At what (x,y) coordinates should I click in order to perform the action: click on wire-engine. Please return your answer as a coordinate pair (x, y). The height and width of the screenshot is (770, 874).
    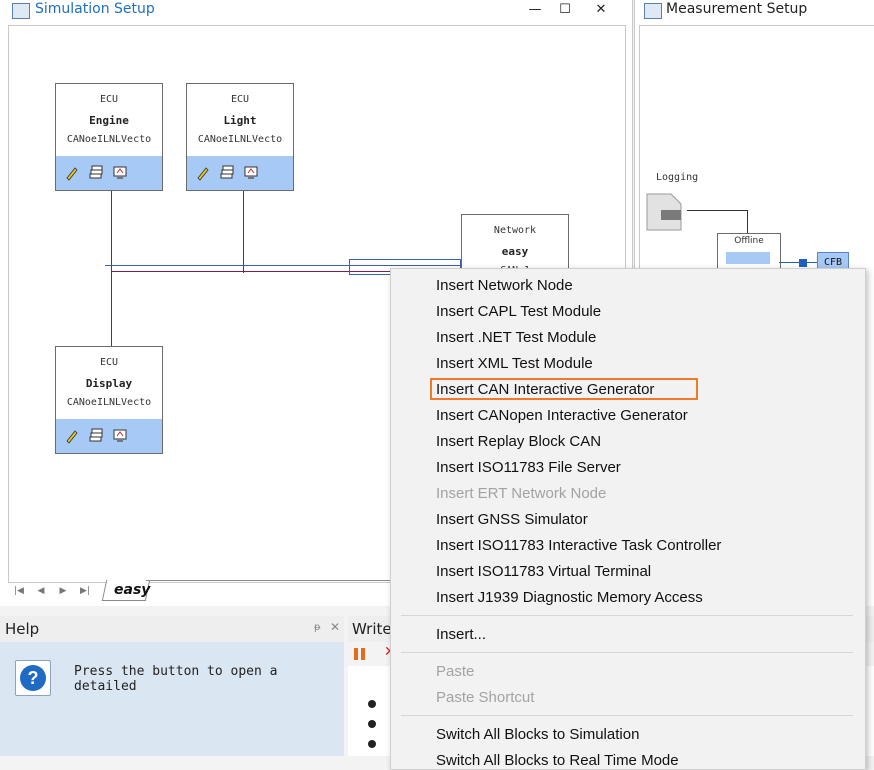
    Looking at the image, I should click on (111, 268).